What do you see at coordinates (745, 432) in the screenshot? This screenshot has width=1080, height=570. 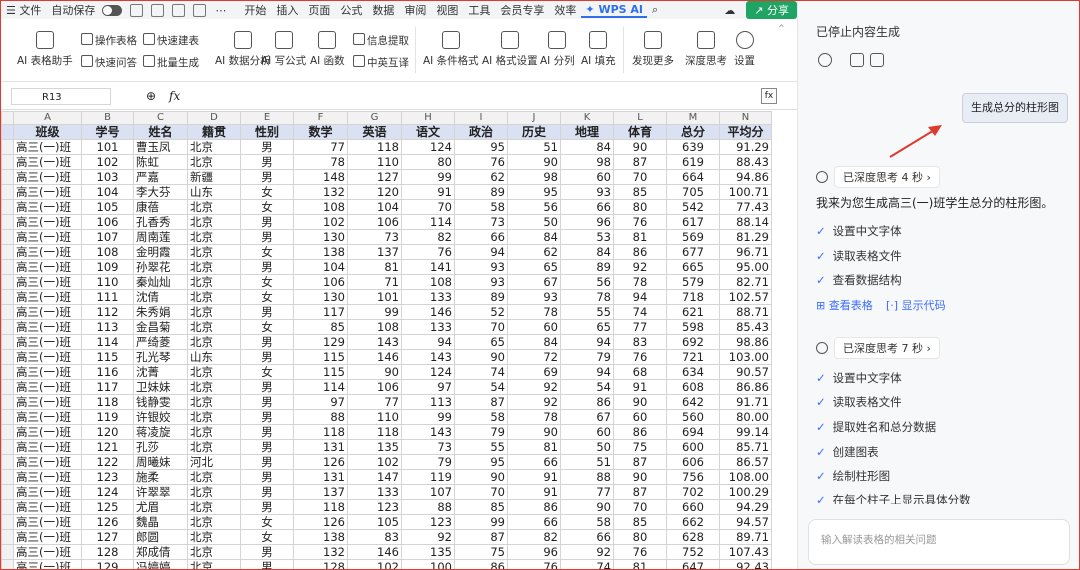 I see `table-cell: 99.14` at bounding box center [745, 432].